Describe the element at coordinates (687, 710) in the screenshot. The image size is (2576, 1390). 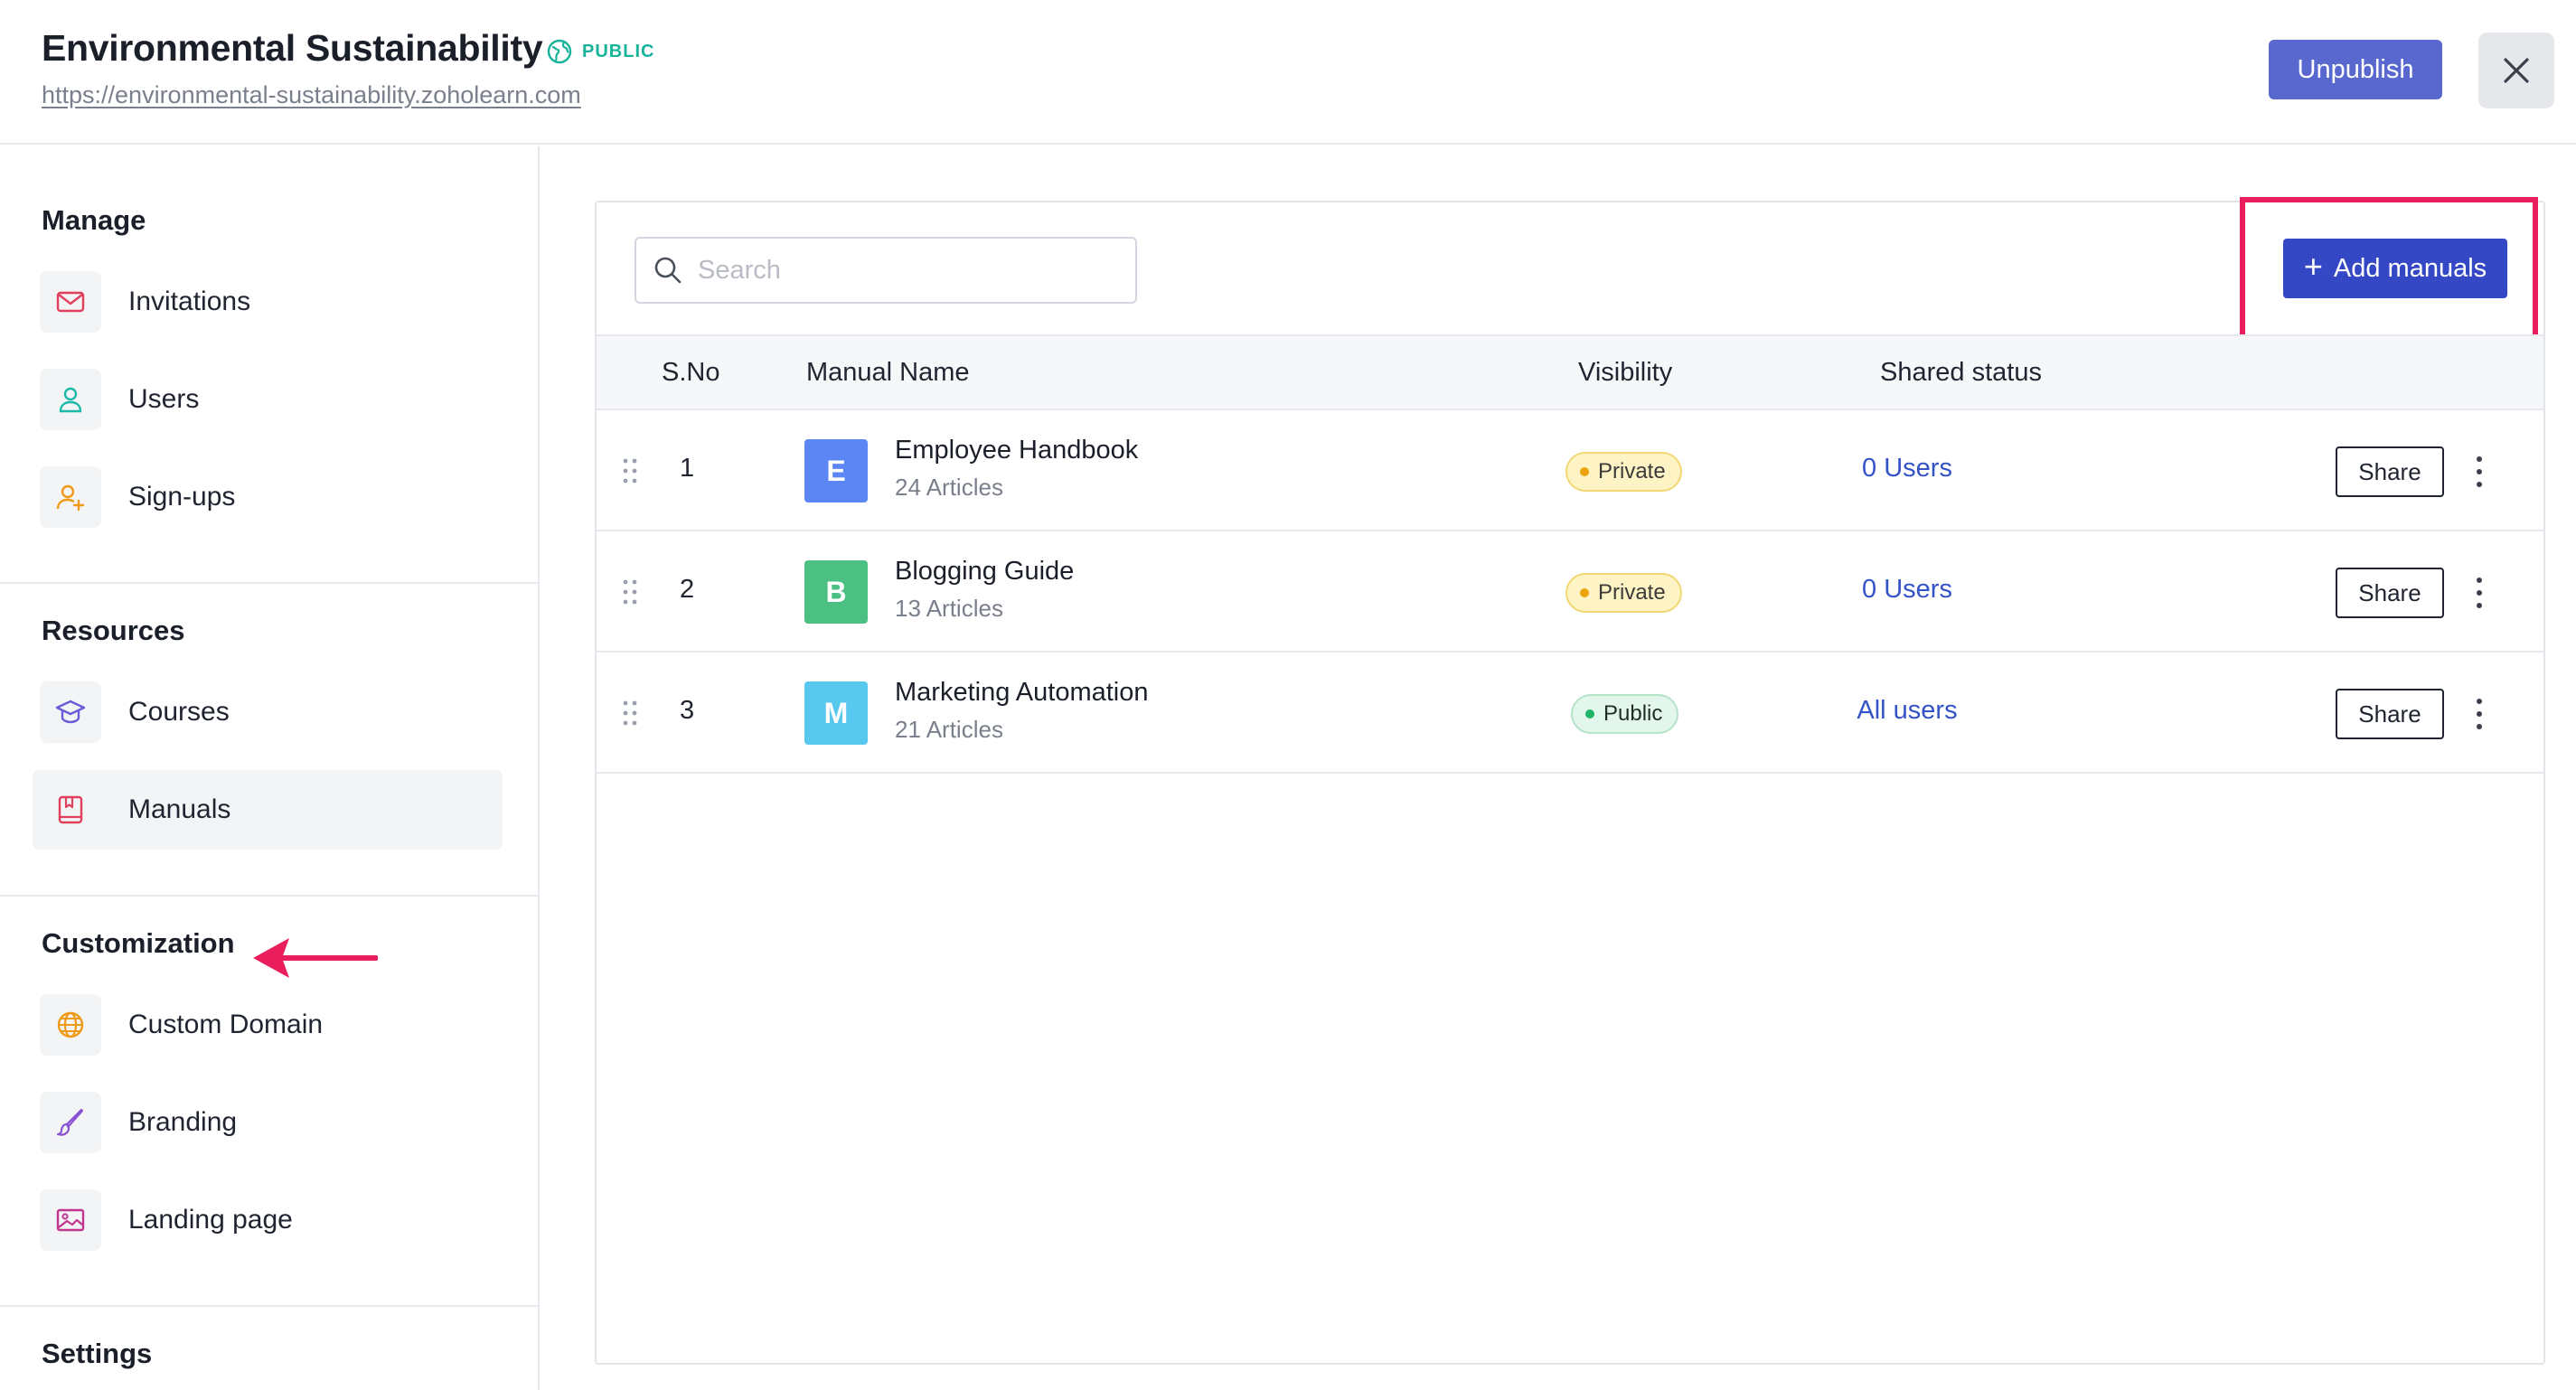
I see `row-number: 3` at that location.